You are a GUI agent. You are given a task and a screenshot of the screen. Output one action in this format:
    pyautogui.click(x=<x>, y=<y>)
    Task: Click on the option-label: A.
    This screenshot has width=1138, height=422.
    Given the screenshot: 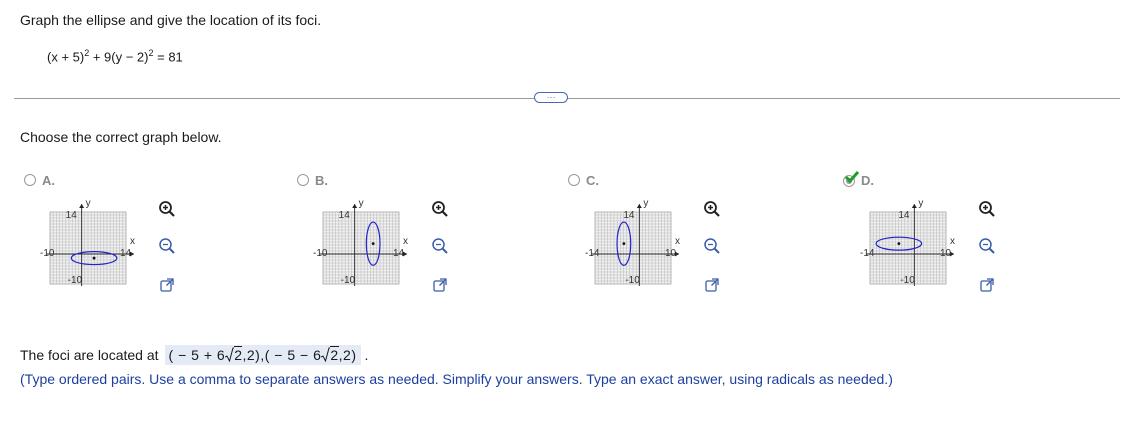 What is the action you would take?
    pyautogui.click(x=48, y=180)
    